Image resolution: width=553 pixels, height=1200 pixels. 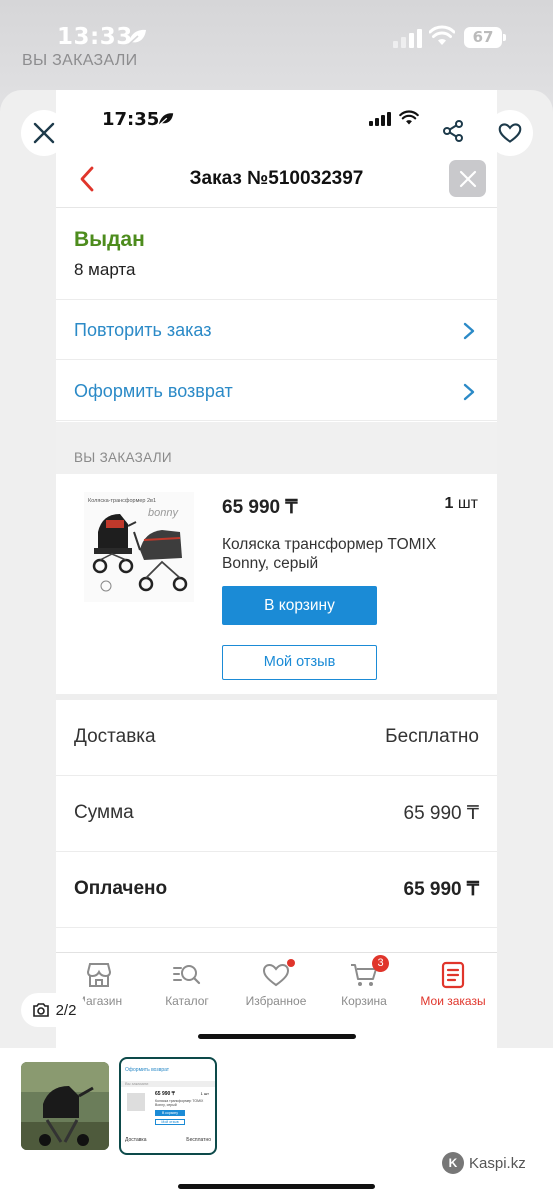 What do you see at coordinates (277, 1036) in the screenshot?
I see `inner-home-indicator` at bounding box center [277, 1036].